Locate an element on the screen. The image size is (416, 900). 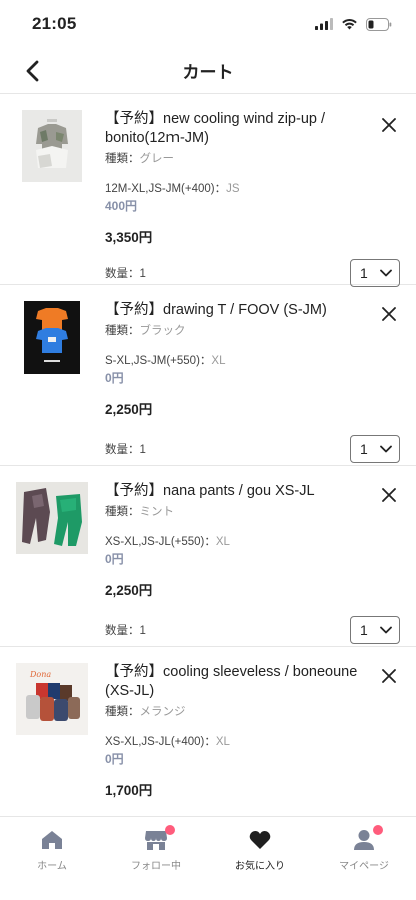
item-kind: 種類：ミント is located at coordinates (139, 512).